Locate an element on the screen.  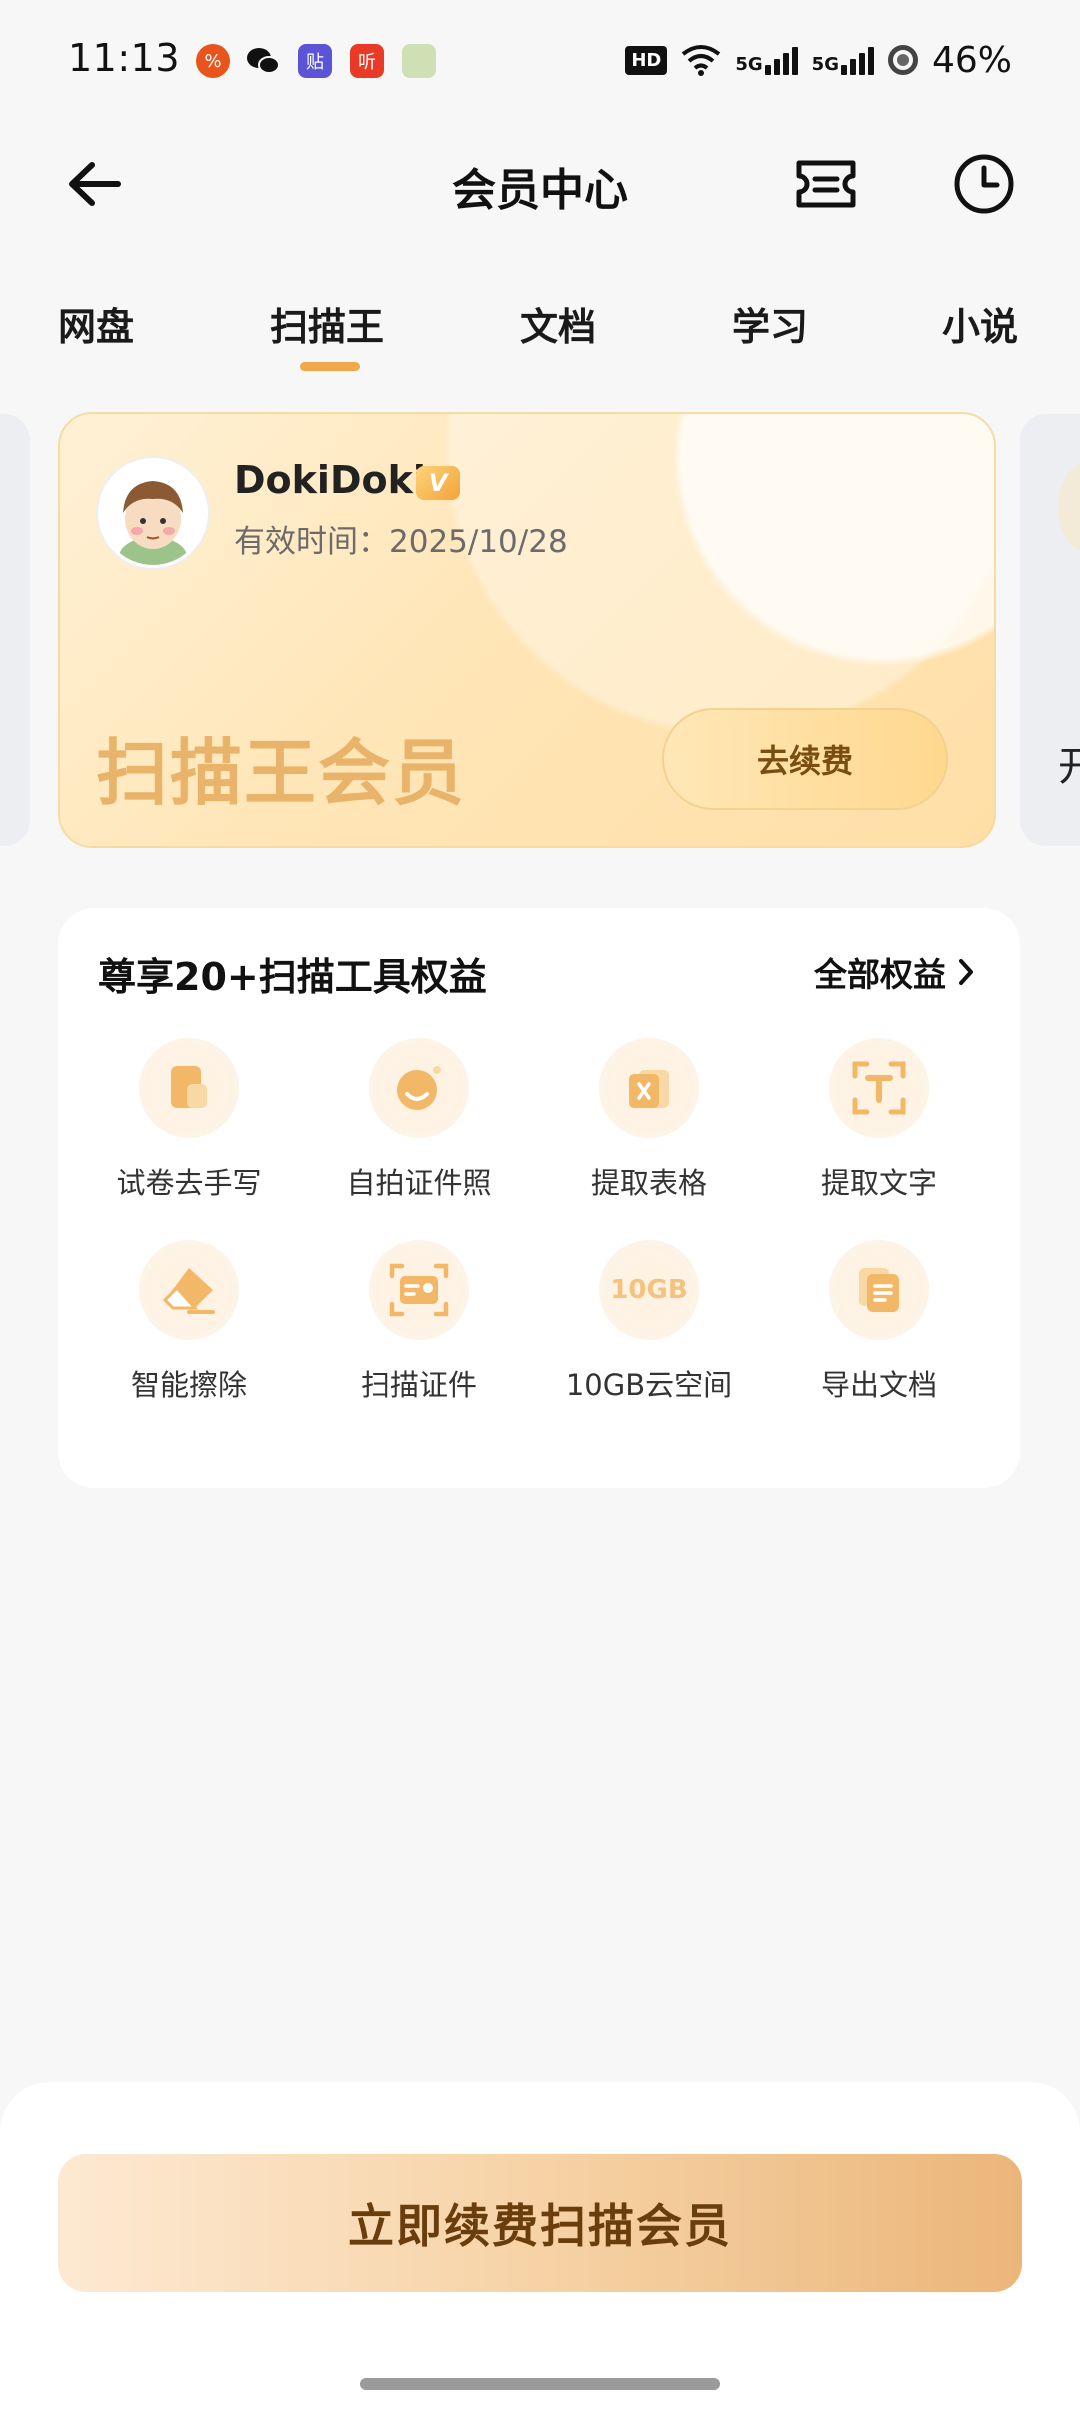
game-avatar-icon is located at coordinates (419, 61).